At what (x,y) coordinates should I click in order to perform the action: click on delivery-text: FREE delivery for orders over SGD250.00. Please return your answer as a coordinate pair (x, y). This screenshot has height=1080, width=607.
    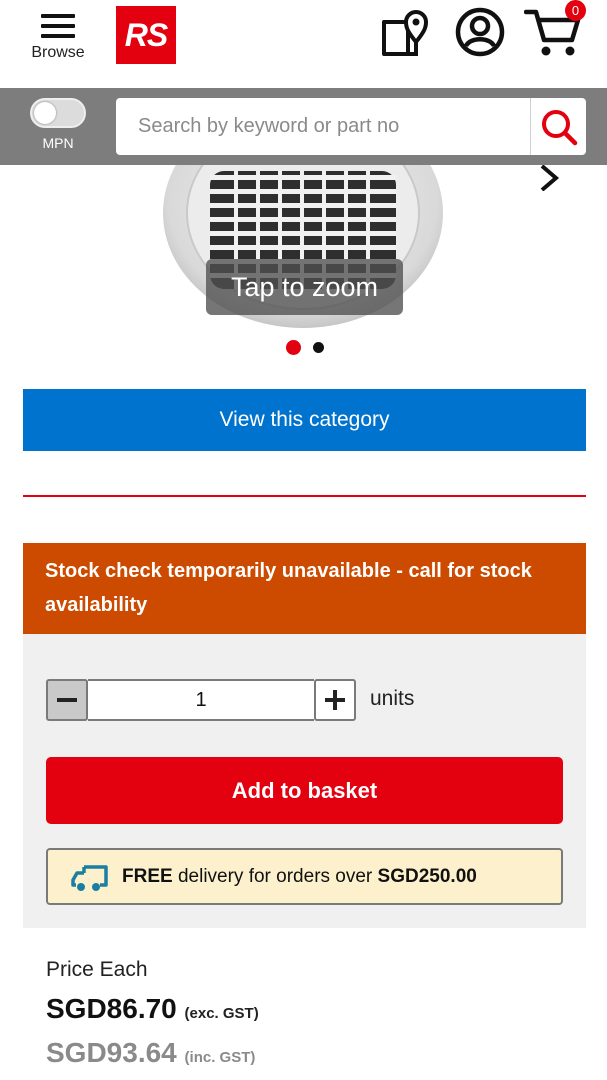
    Looking at the image, I should click on (299, 877).